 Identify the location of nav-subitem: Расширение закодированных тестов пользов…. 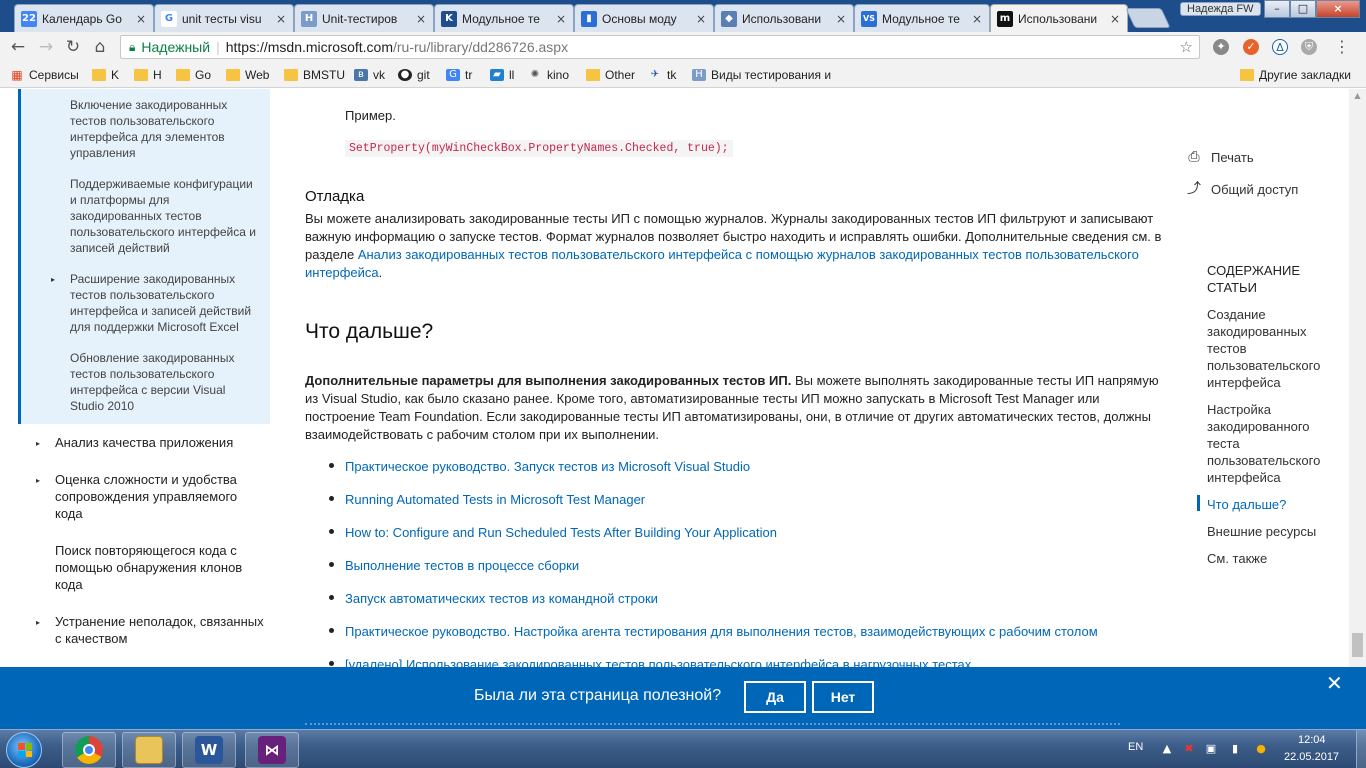
(165, 303).